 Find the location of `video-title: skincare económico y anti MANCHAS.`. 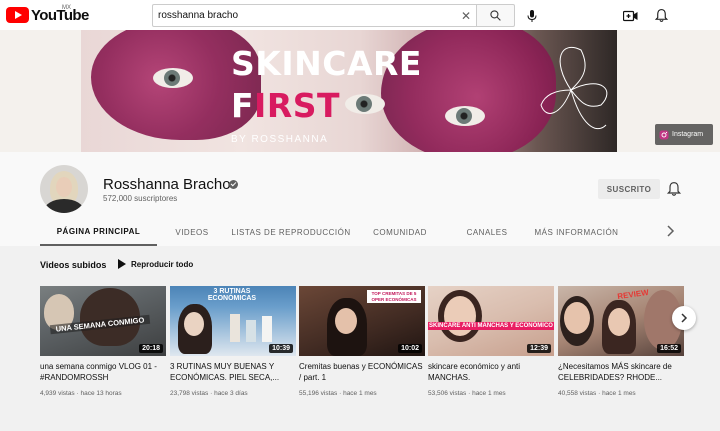

video-title: skincare económico y anti MANCHAS. is located at coordinates (491, 372).